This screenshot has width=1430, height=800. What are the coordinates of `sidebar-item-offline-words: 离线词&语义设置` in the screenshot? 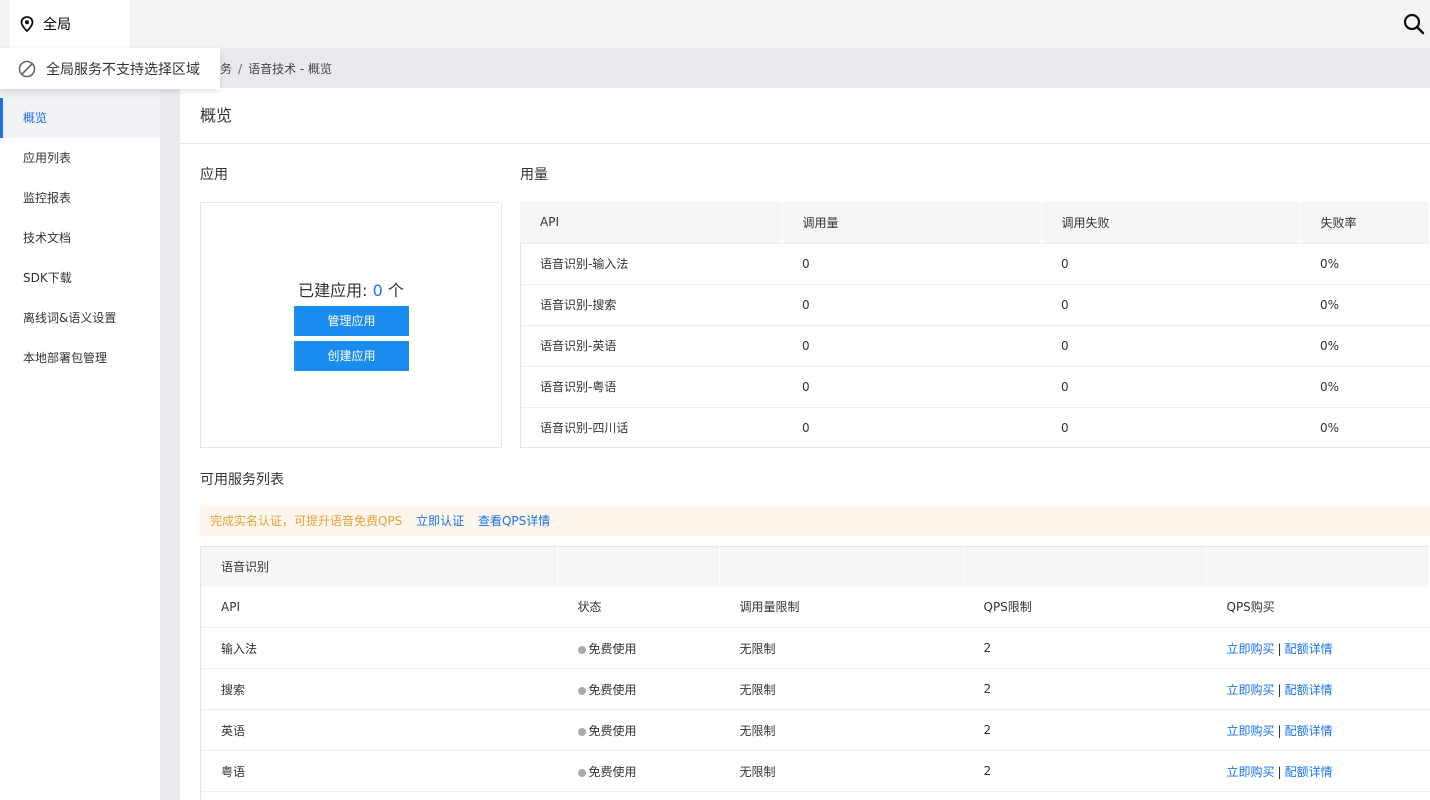 It's located at (80, 318).